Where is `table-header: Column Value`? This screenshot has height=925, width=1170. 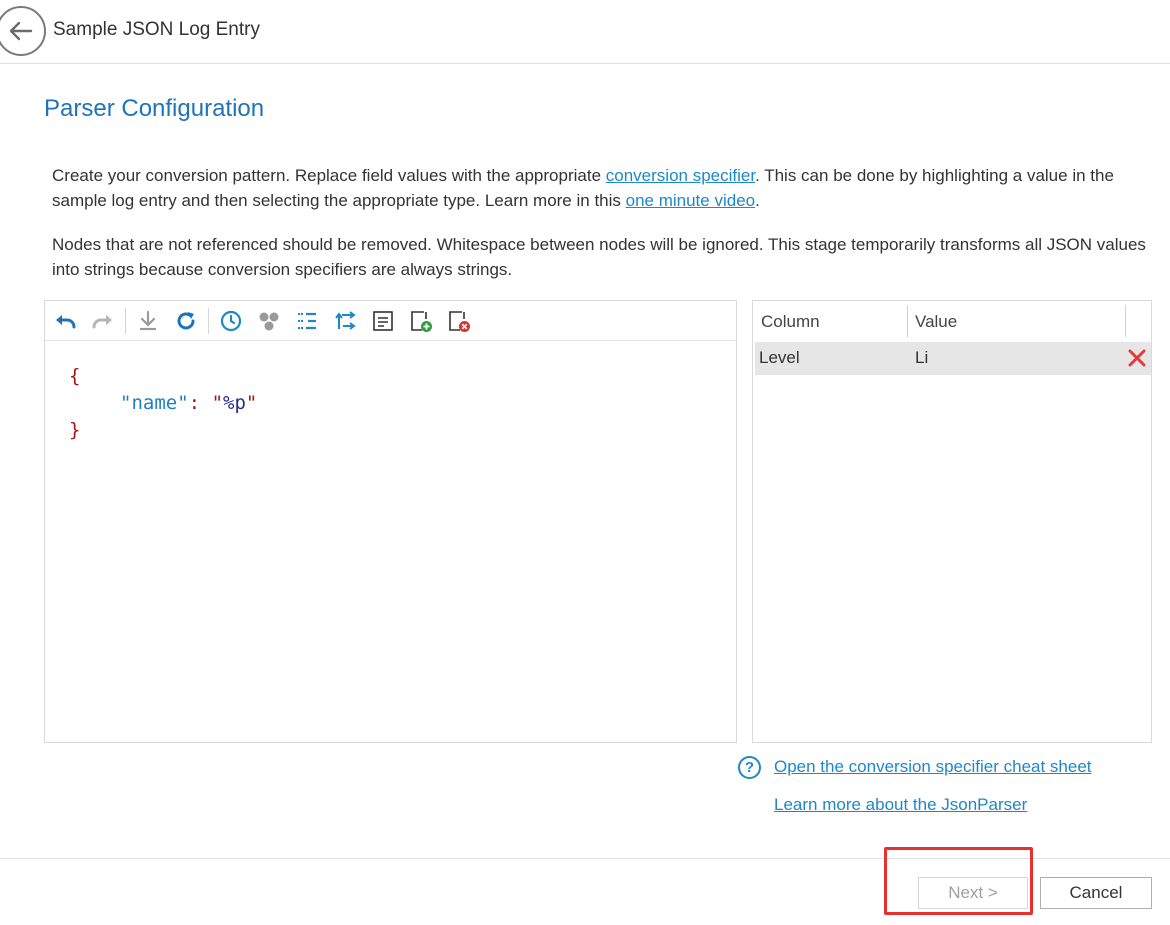 table-header: Column Value is located at coordinates (952, 321).